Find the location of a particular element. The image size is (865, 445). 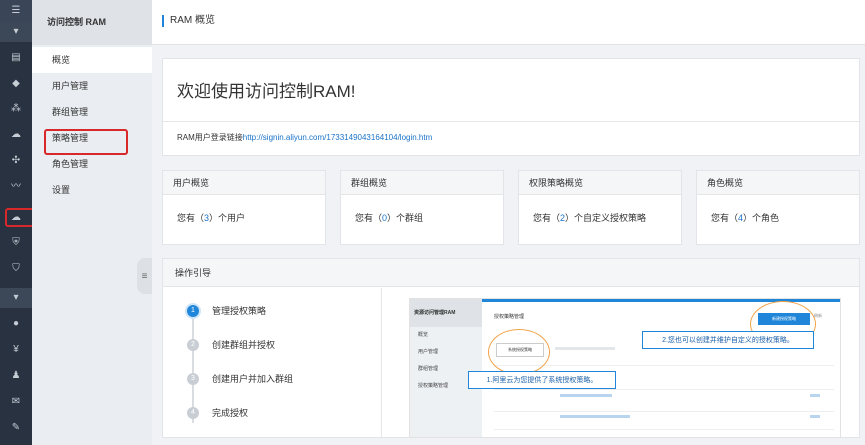

page-header: RAM 概览 is located at coordinates (508, 22).